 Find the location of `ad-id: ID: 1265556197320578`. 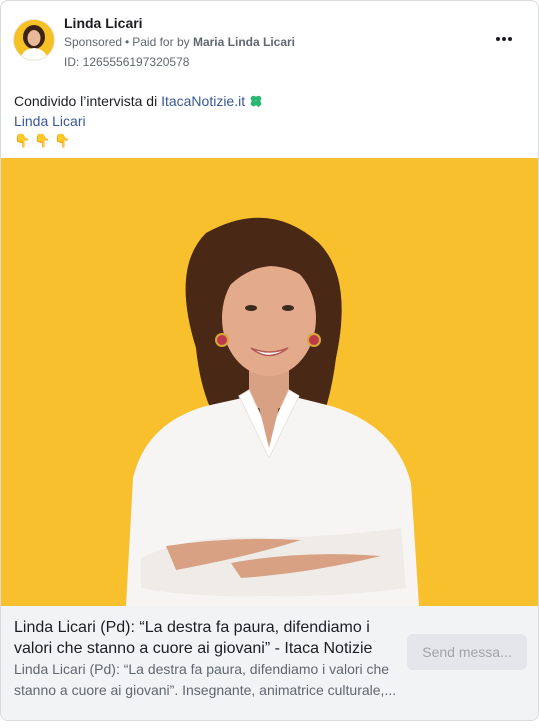

ad-id: ID: 1265556197320578 is located at coordinates (127, 62).